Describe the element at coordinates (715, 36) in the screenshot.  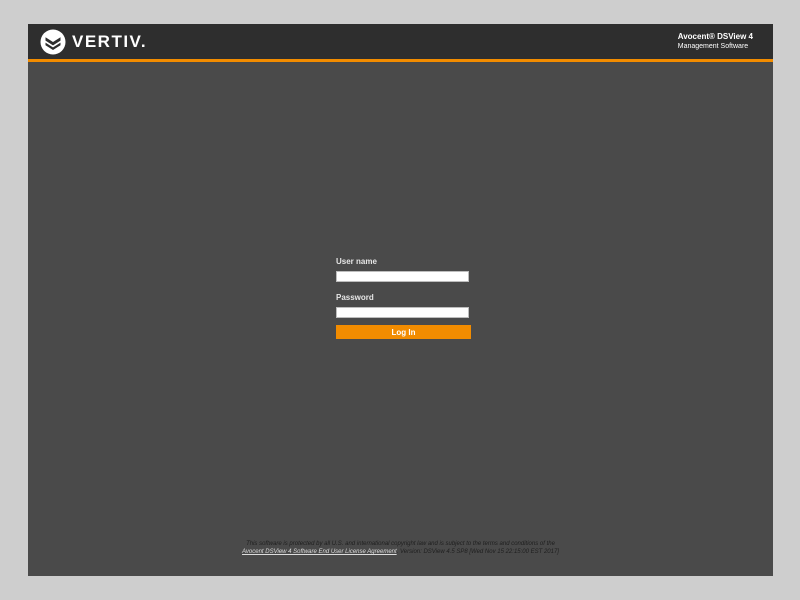
I see `product-name: Avocent® DSView 4` at that location.